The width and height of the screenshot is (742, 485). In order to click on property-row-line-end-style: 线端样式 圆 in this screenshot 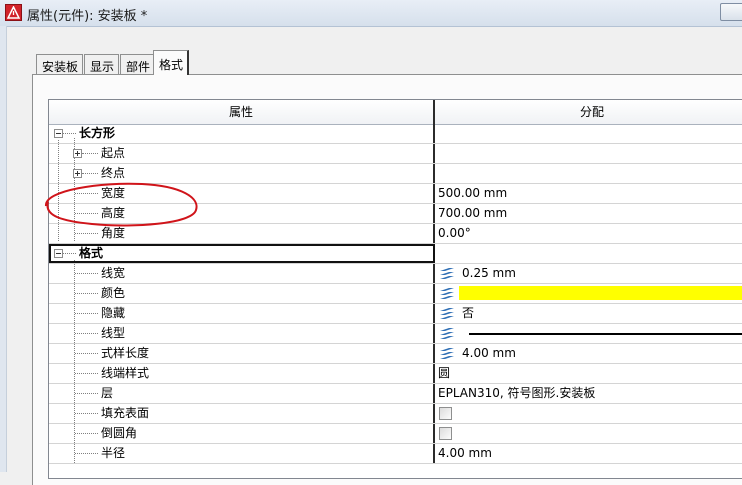, I will do `click(395, 374)`.